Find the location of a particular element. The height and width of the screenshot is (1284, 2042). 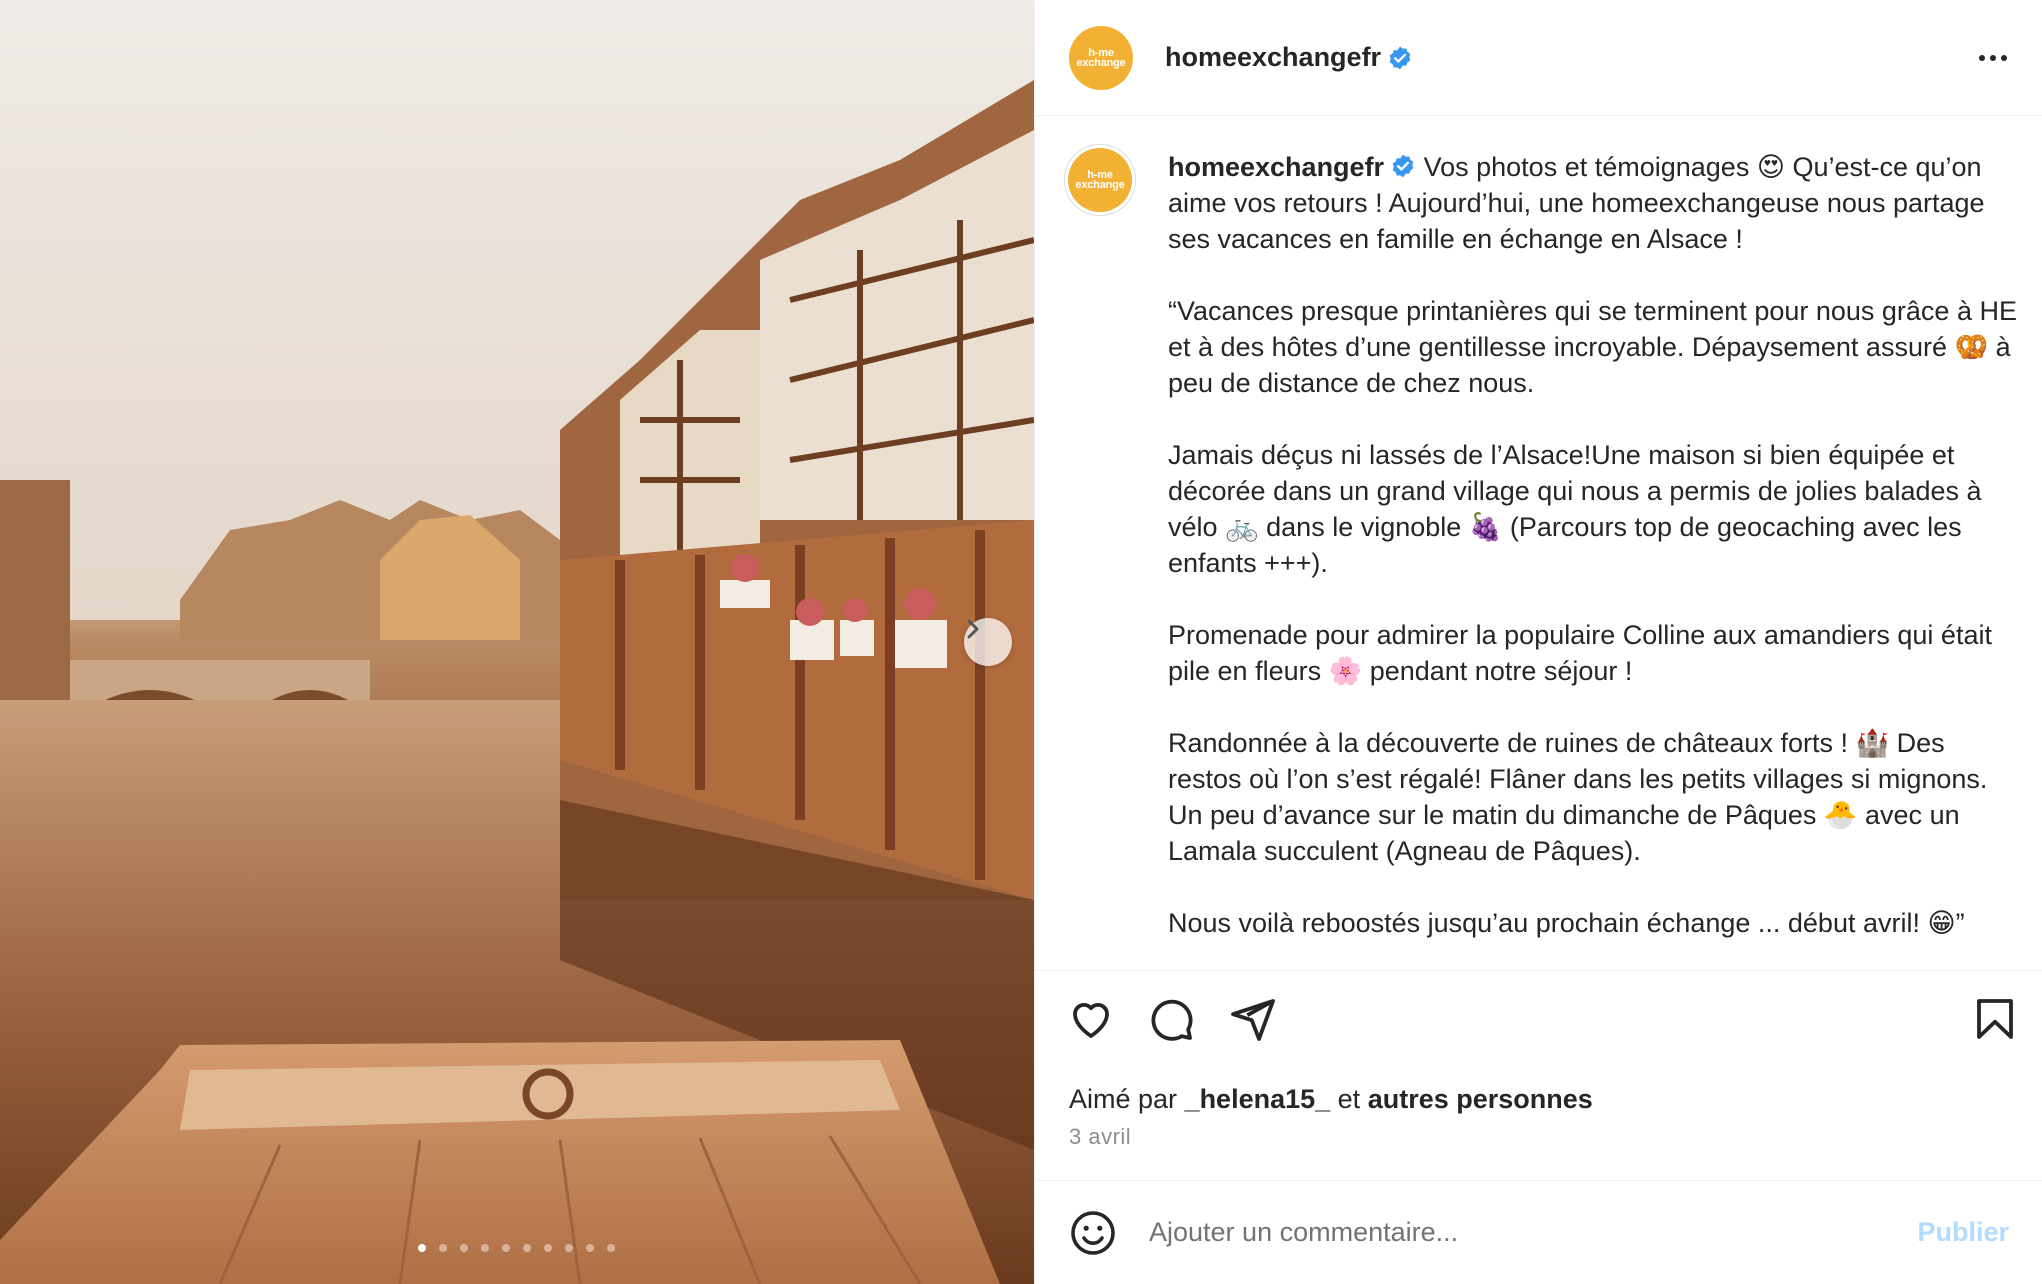

send-icon is located at coordinates (1253, 1019).